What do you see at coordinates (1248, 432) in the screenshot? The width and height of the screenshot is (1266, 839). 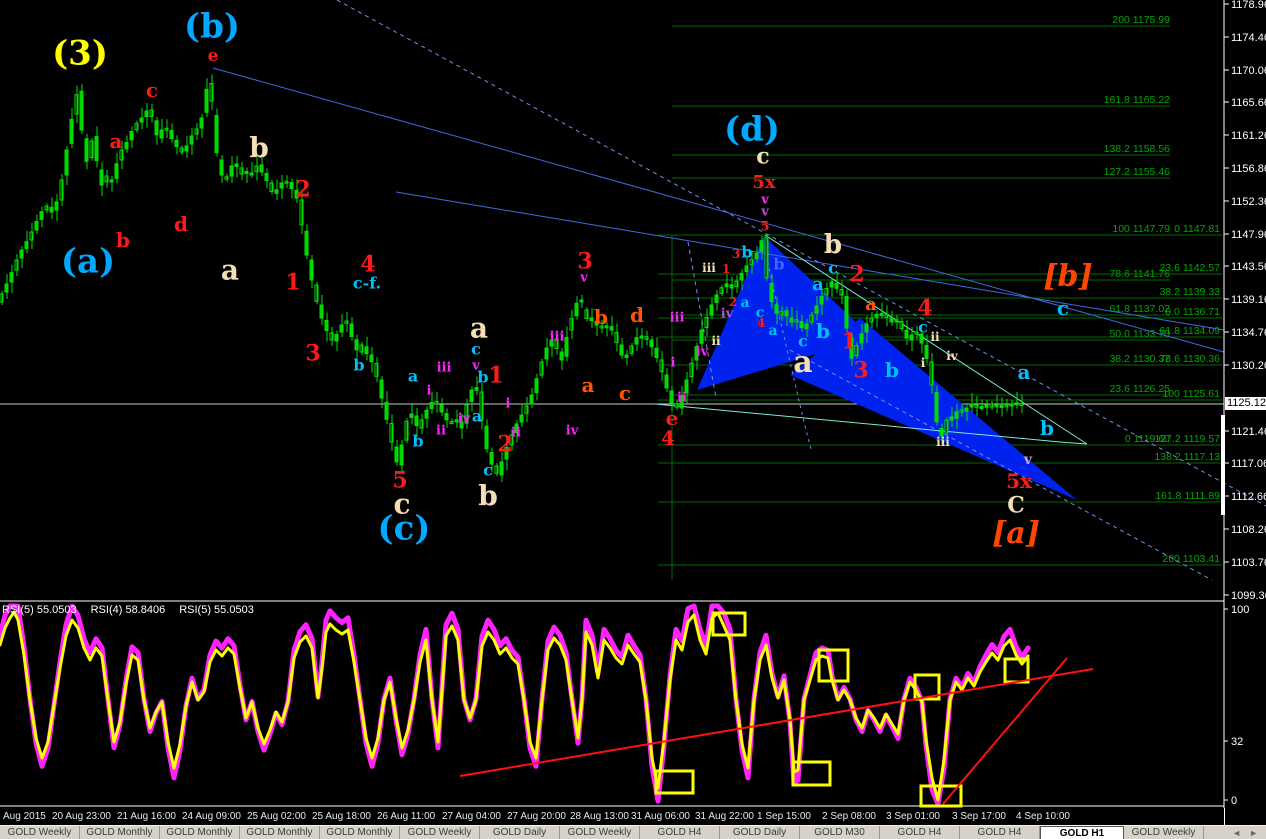 I see `price-axis-label: 1121.46` at bounding box center [1248, 432].